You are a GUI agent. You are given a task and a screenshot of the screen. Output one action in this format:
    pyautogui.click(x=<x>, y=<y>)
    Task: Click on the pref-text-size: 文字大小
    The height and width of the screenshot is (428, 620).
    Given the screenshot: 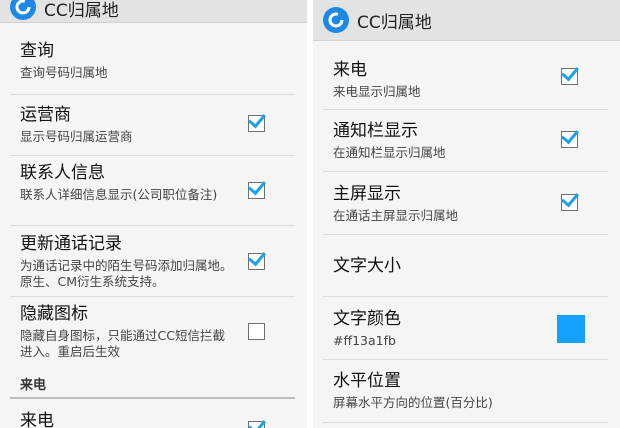 What is the action you would take?
    pyautogui.click(x=469, y=268)
    